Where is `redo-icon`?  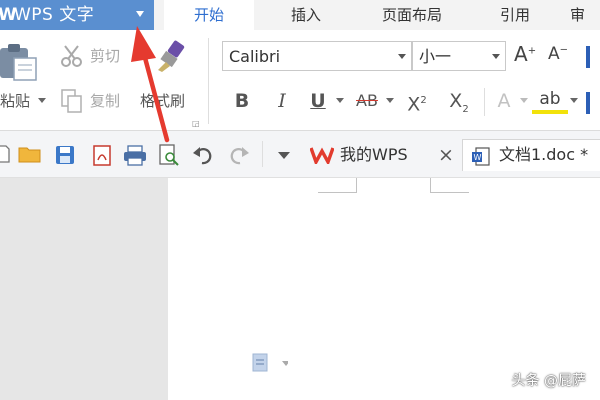 redo-icon is located at coordinates (238, 155).